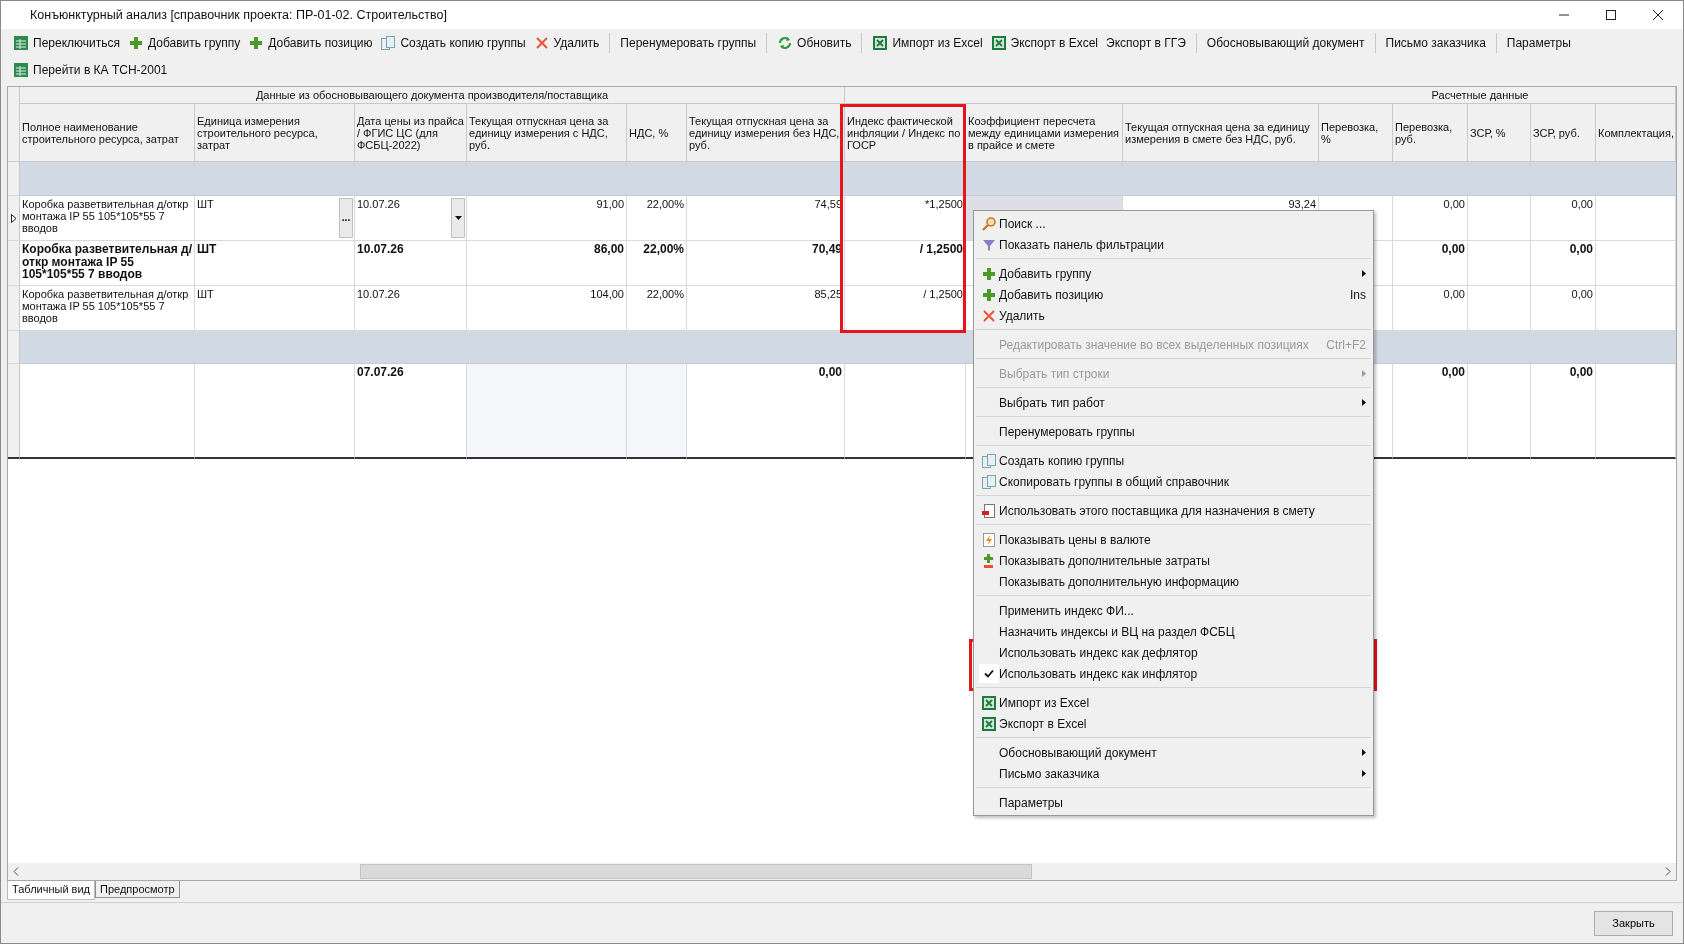 This screenshot has height=944, width=1684. What do you see at coordinates (1044, 42) in the screenshot?
I see `toolbar-button: Экспорт в Excel` at bounding box center [1044, 42].